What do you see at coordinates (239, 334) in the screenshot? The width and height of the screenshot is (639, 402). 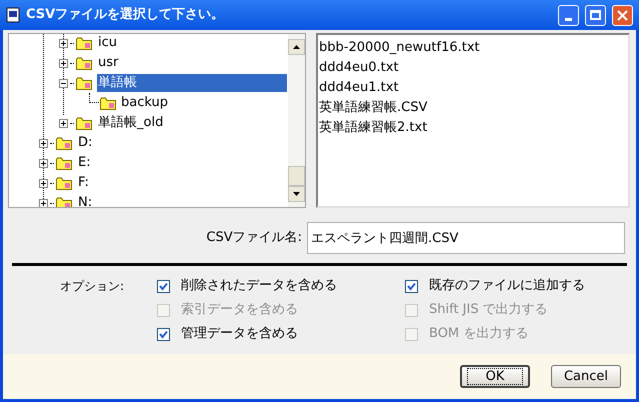 I see `option-label: 管理データを含める` at bounding box center [239, 334].